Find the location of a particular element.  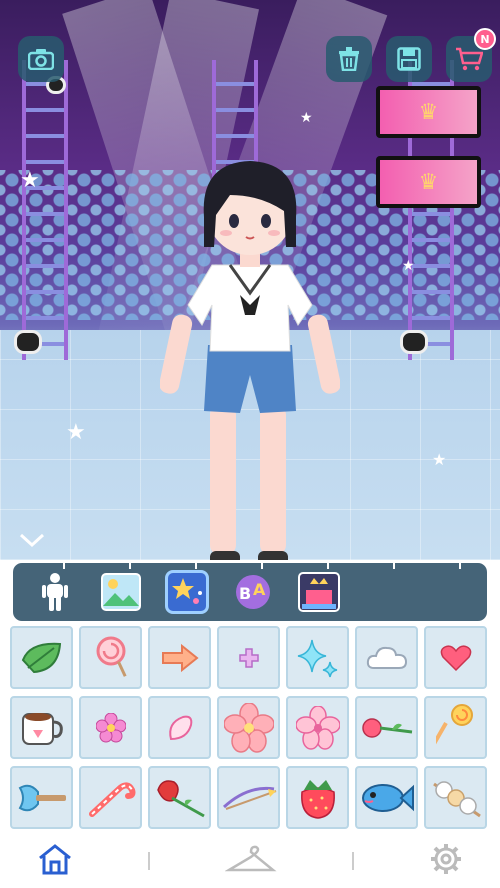

cup-icon is located at coordinates (42, 728).